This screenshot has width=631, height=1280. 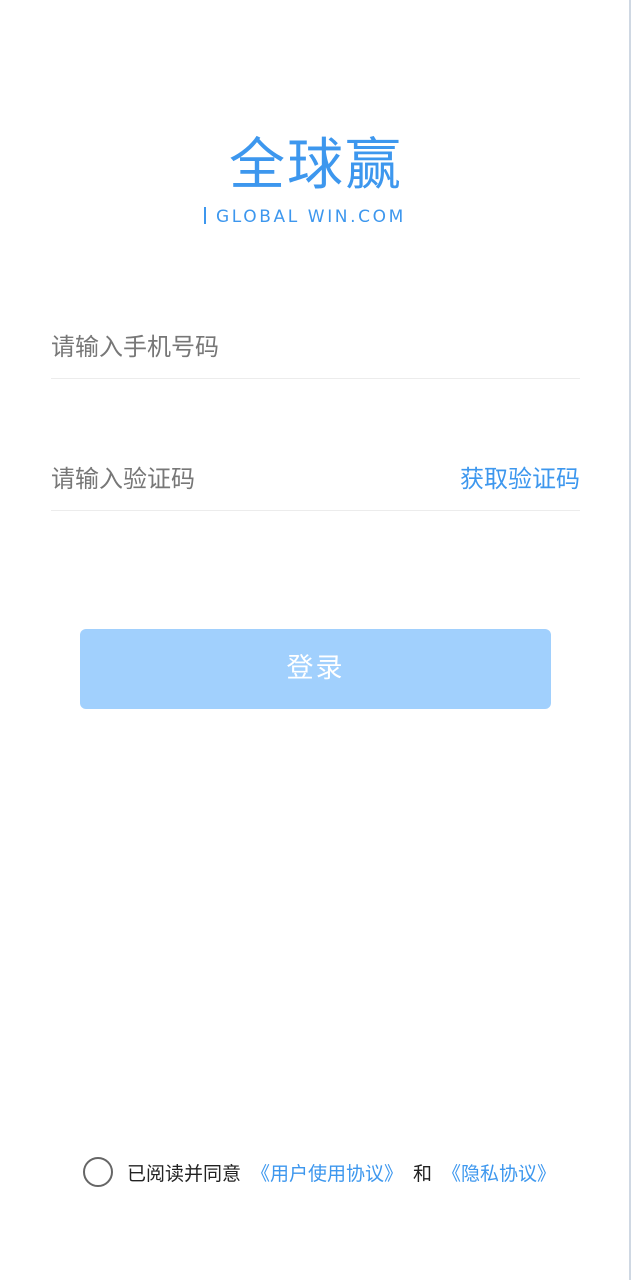 I want to click on agreement-row: 已阅读并同意 《用户使用协议》 和 《隐私协议》, so click(x=319, y=1172).